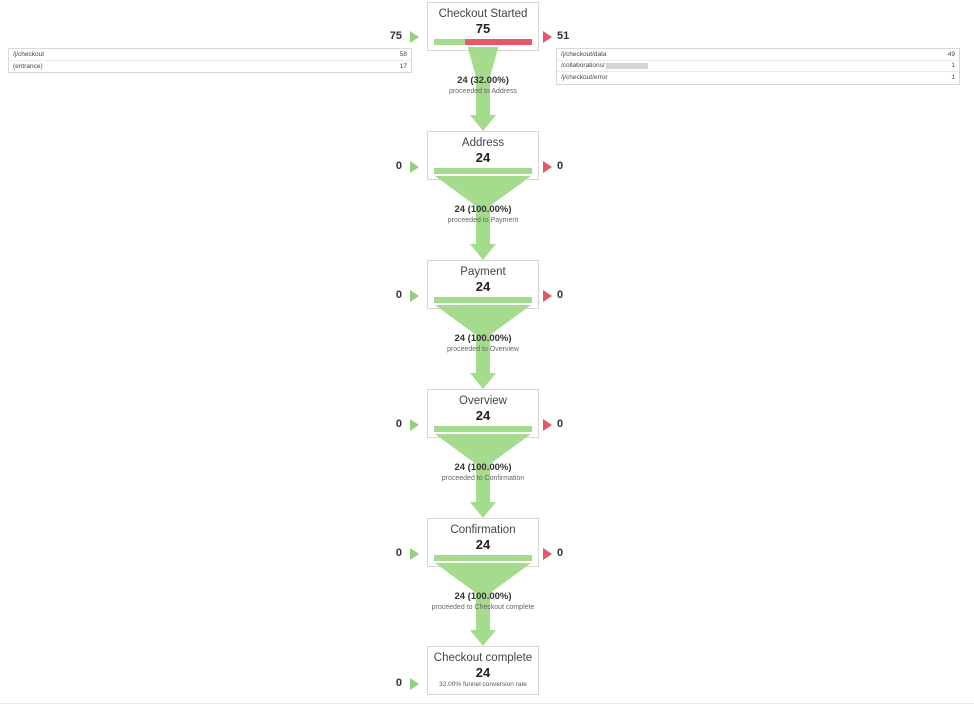  Describe the element at coordinates (584, 78) in the screenshot. I see `exit-destination-label: /j/checkout/error` at that location.